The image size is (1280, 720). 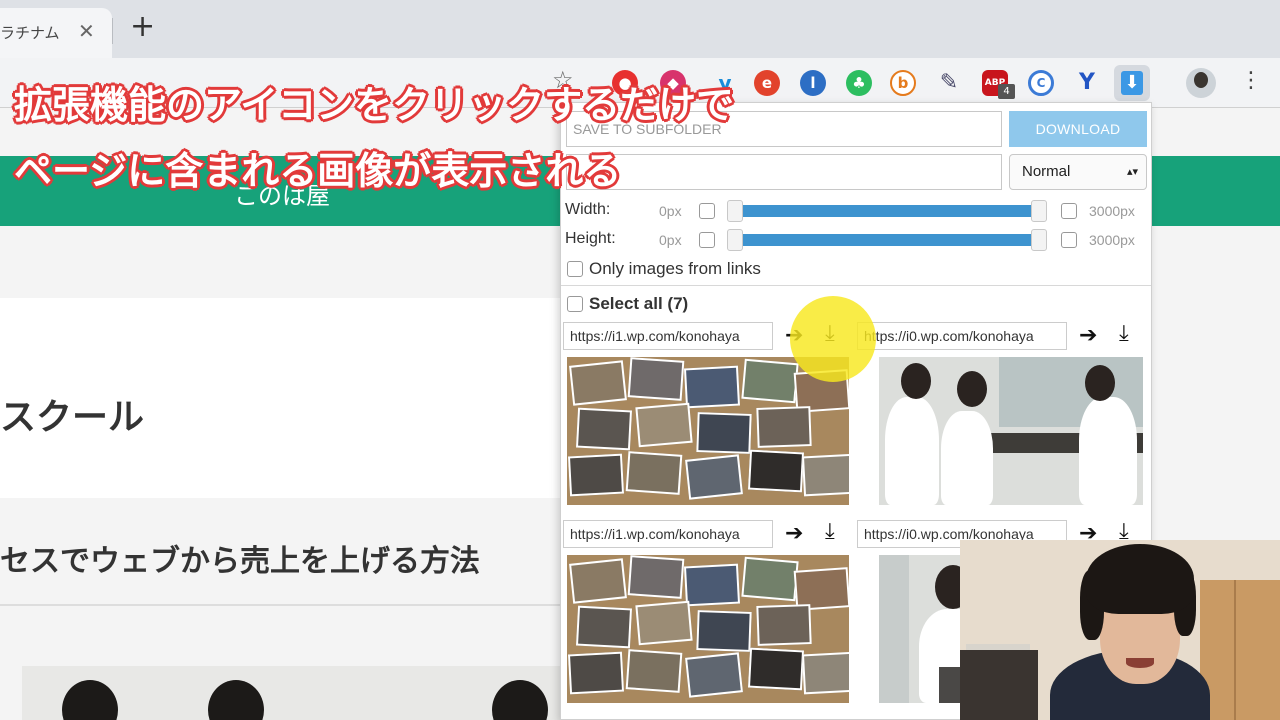 I want to click on width-label: Width:, so click(x=588, y=209).